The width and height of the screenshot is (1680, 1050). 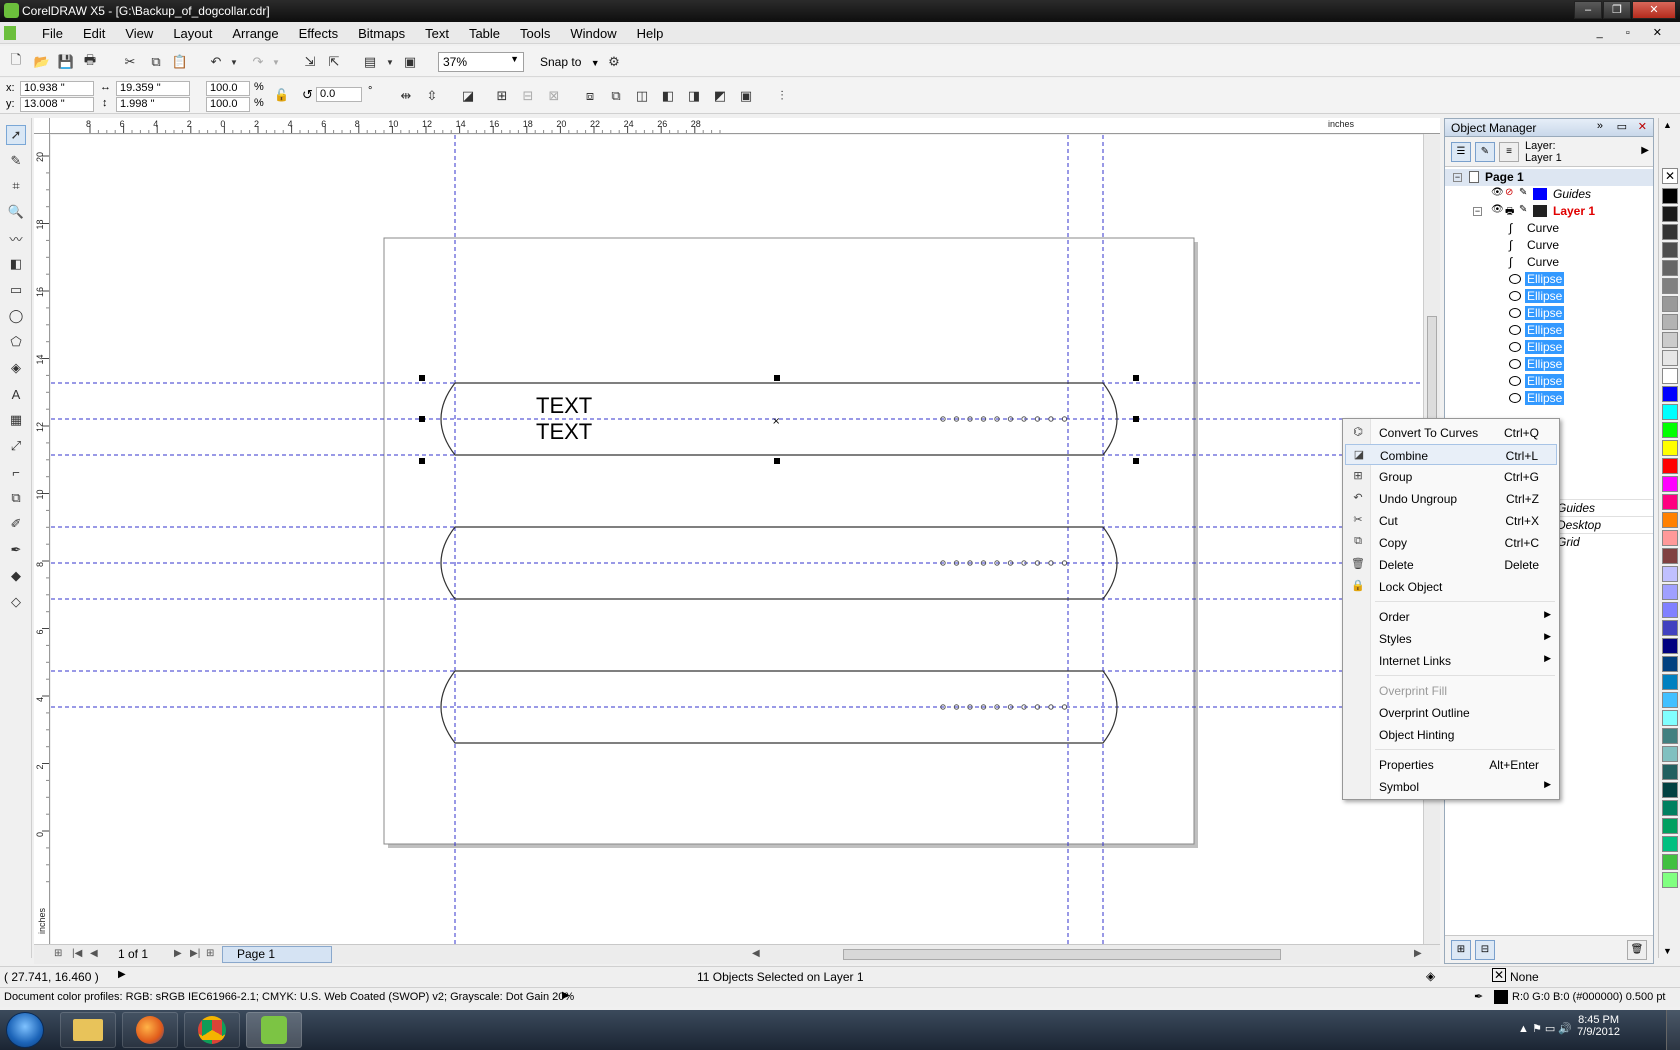 I want to click on menu-view: View, so click(x=139, y=33).